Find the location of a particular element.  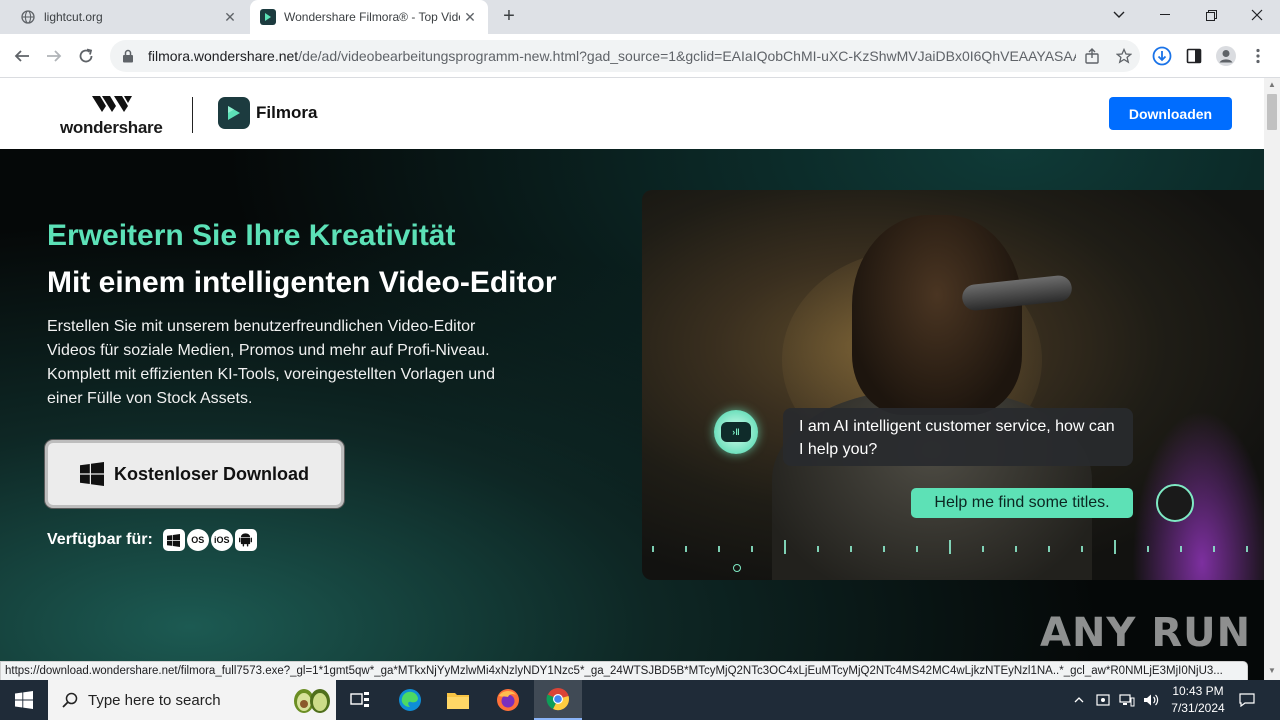

filmora-favicon-icon is located at coordinates (268, 17).